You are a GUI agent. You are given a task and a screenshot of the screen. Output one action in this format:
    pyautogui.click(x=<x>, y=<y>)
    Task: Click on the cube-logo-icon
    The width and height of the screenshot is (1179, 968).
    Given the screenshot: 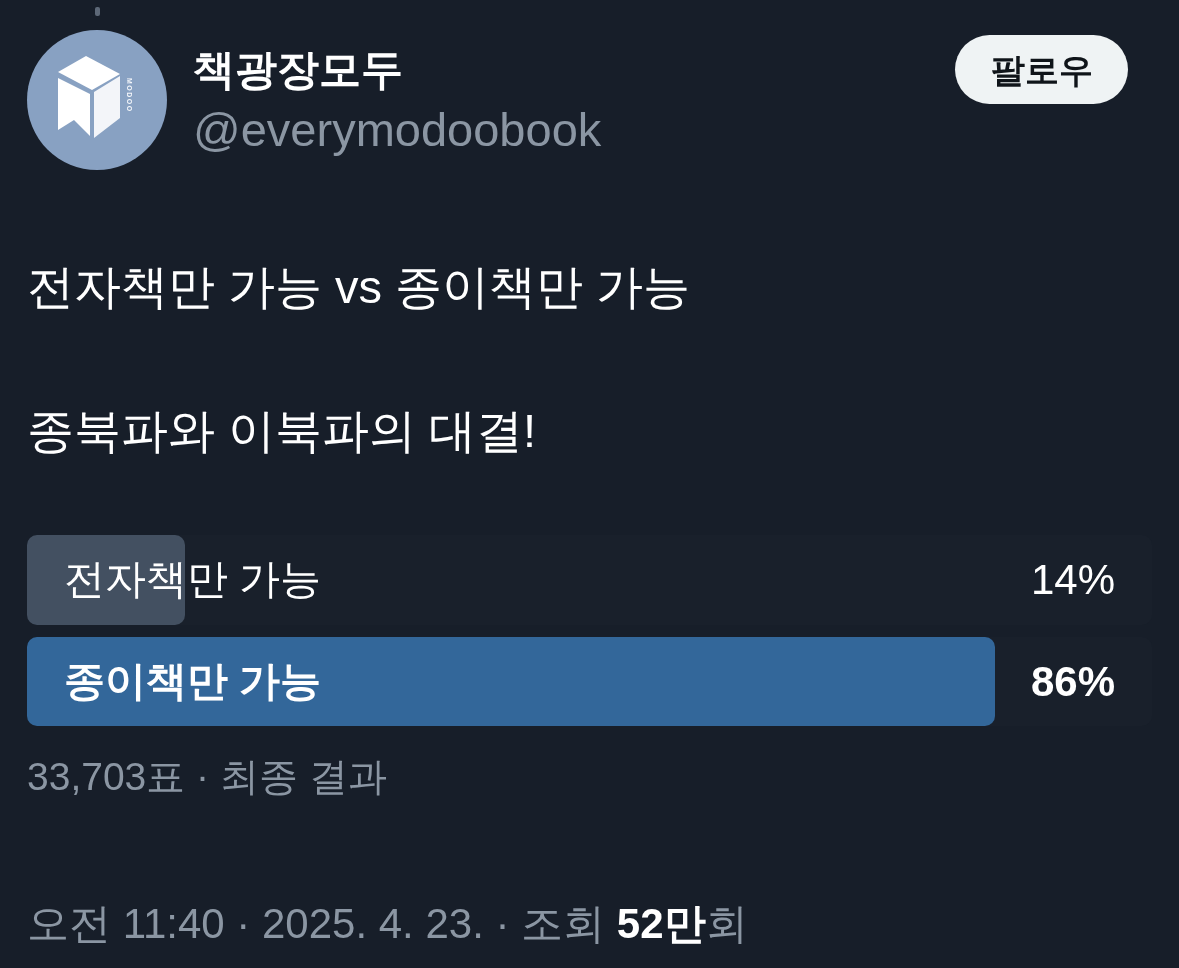 What is the action you would take?
    pyautogui.click(x=89, y=97)
    